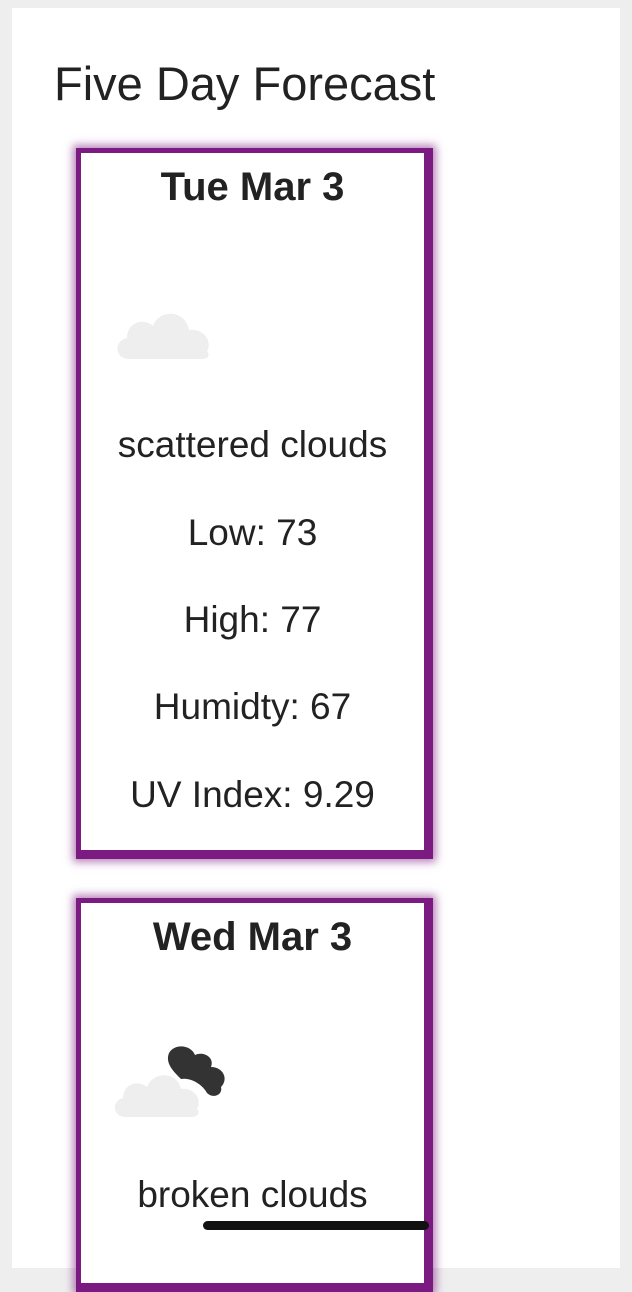 Image resolution: width=632 pixels, height=1292 pixels. What do you see at coordinates (163, 336) in the screenshot?
I see `scattered-clouds-icon` at bounding box center [163, 336].